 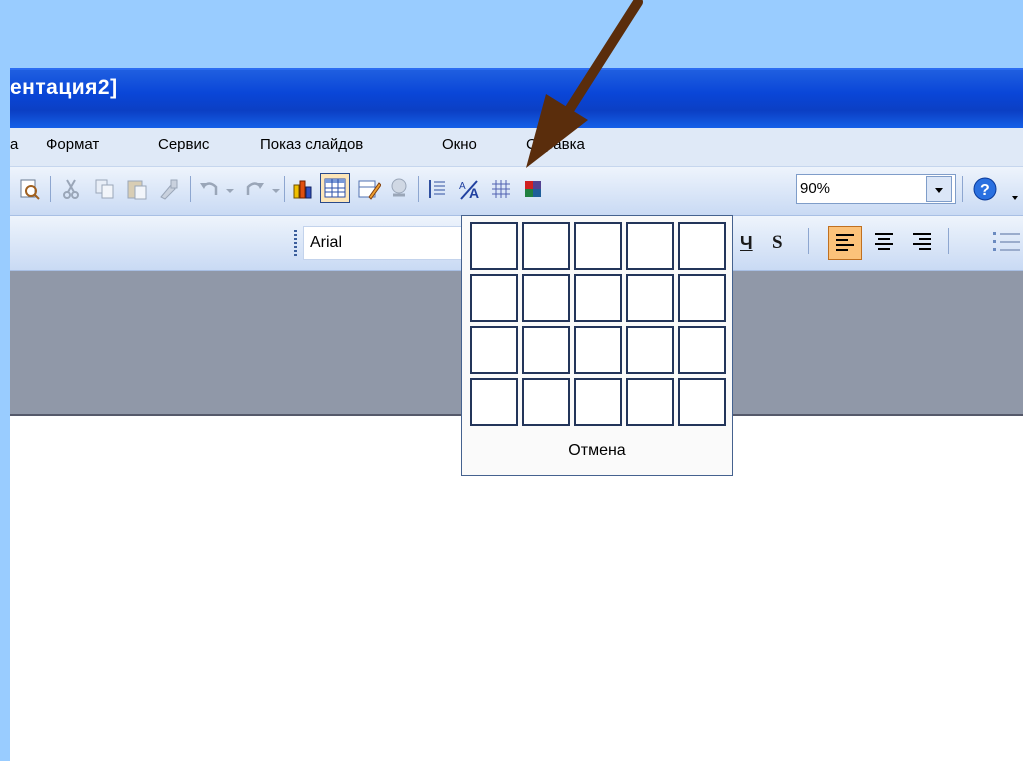 I want to click on numbering-button, so click(x=1006, y=243).